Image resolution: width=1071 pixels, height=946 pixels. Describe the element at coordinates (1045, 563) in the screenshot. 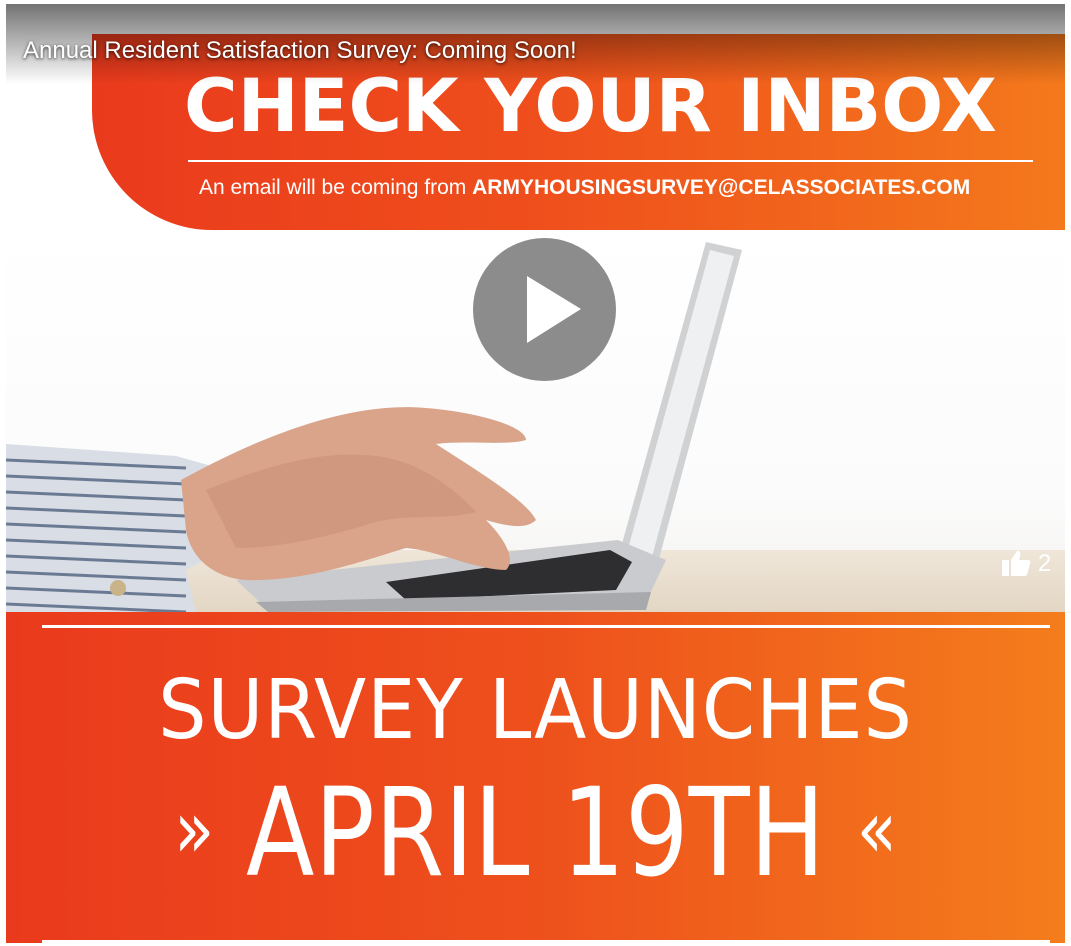

I see `like-count: 2` at that location.